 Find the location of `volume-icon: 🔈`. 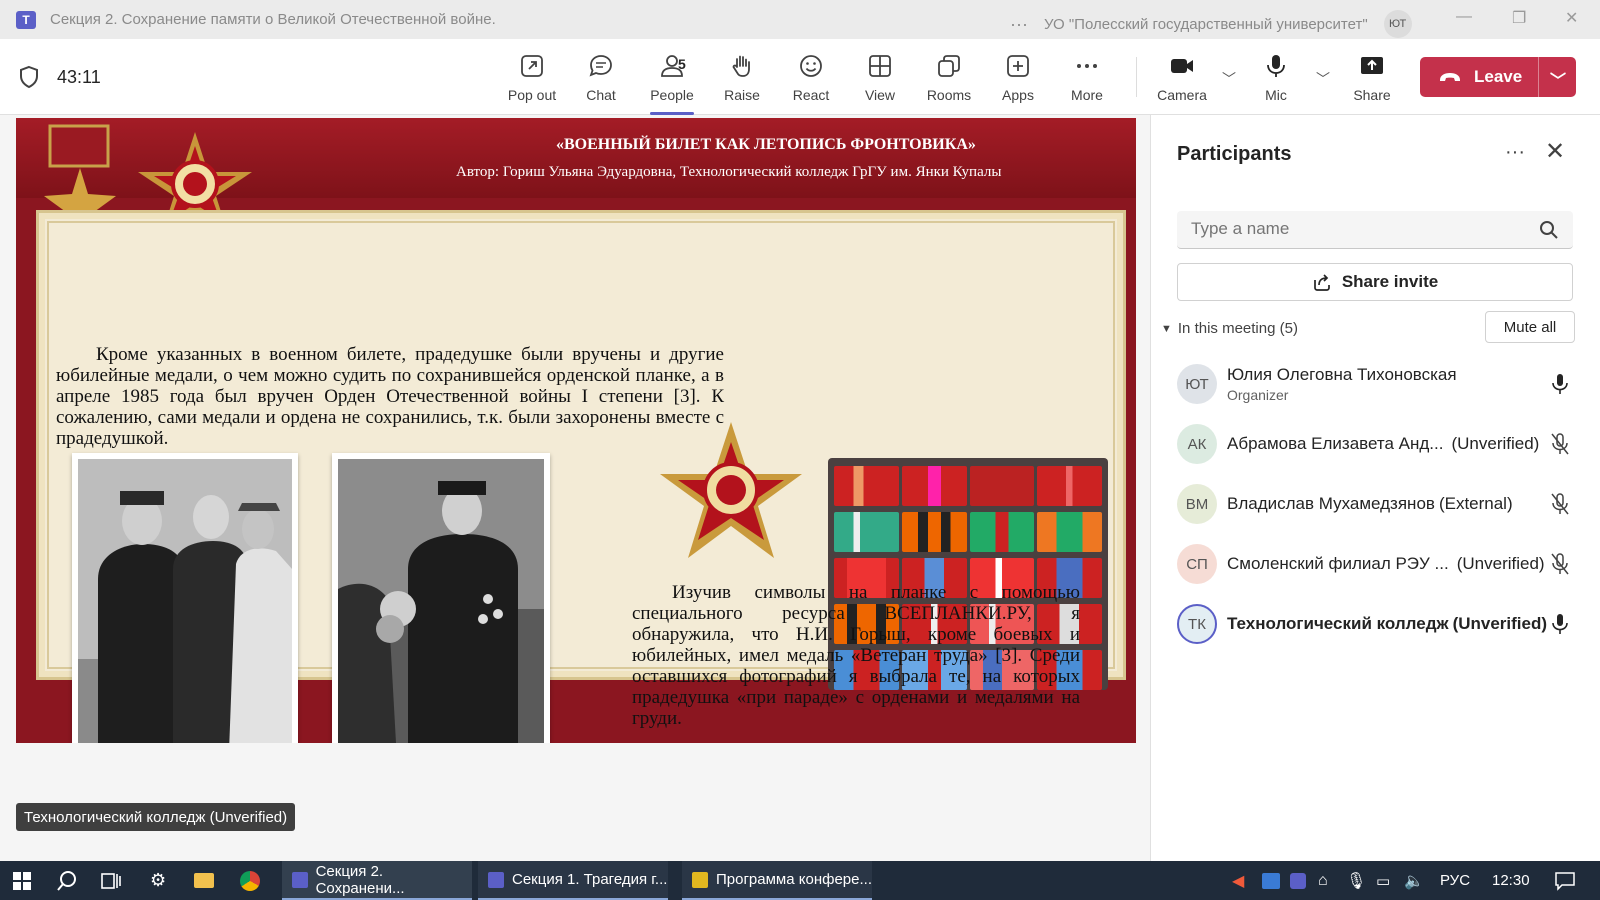

volume-icon: 🔈 is located at coordinates (1414, 880).